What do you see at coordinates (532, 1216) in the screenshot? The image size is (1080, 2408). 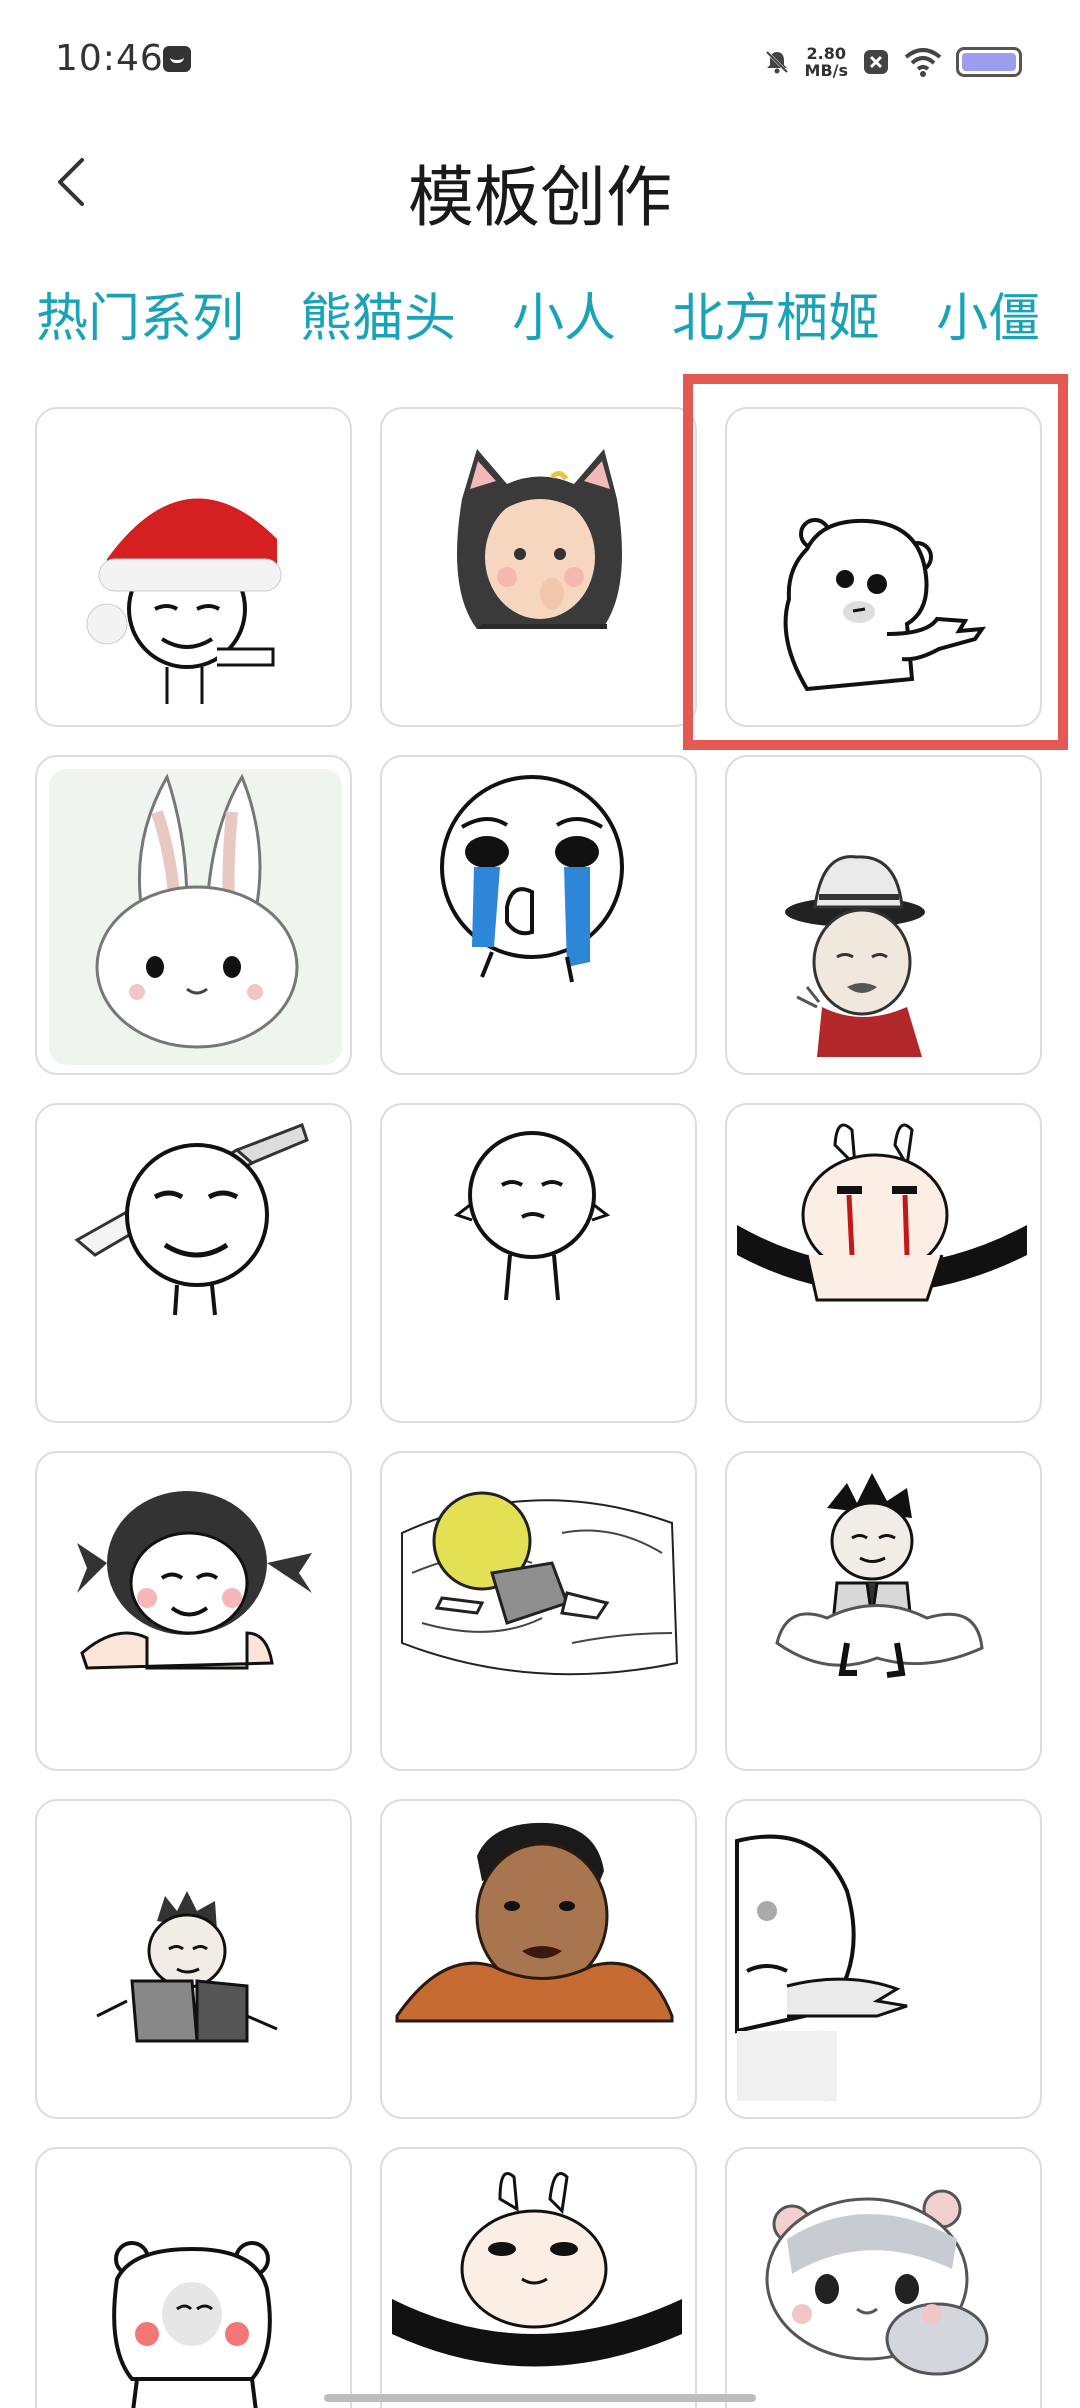 I see `confused-round-head-image` at bounding box center [532, 1216].